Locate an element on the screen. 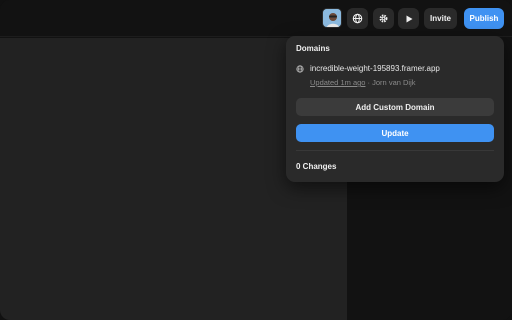 This screenshot has width=512, height=320. update-meta: Updated 1m ago · Jorn van Dijk is located at coordinates (363, 82).